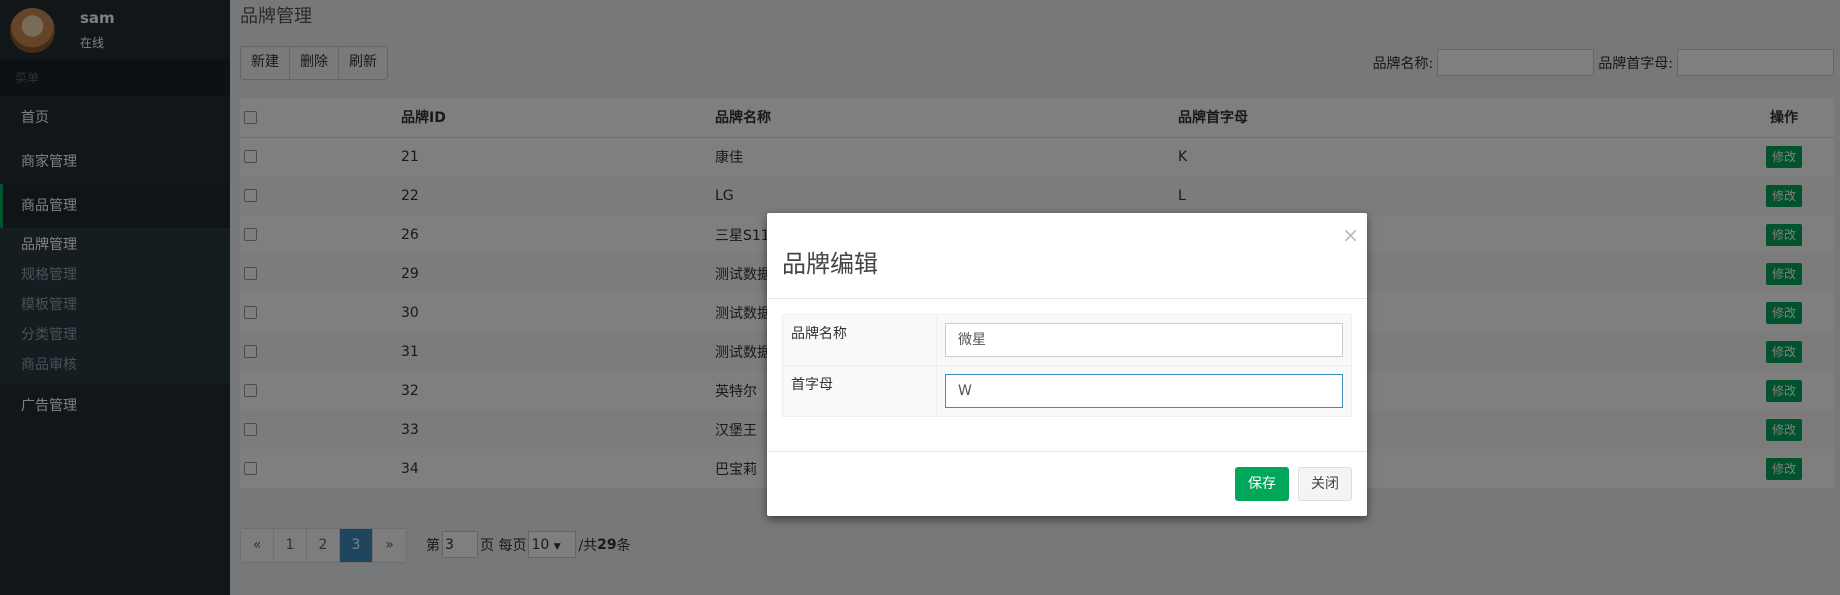 The width and height of the screenshot is (1840, 595). I want to click on brand-name-label: 品牌名称, so click(859, 340).